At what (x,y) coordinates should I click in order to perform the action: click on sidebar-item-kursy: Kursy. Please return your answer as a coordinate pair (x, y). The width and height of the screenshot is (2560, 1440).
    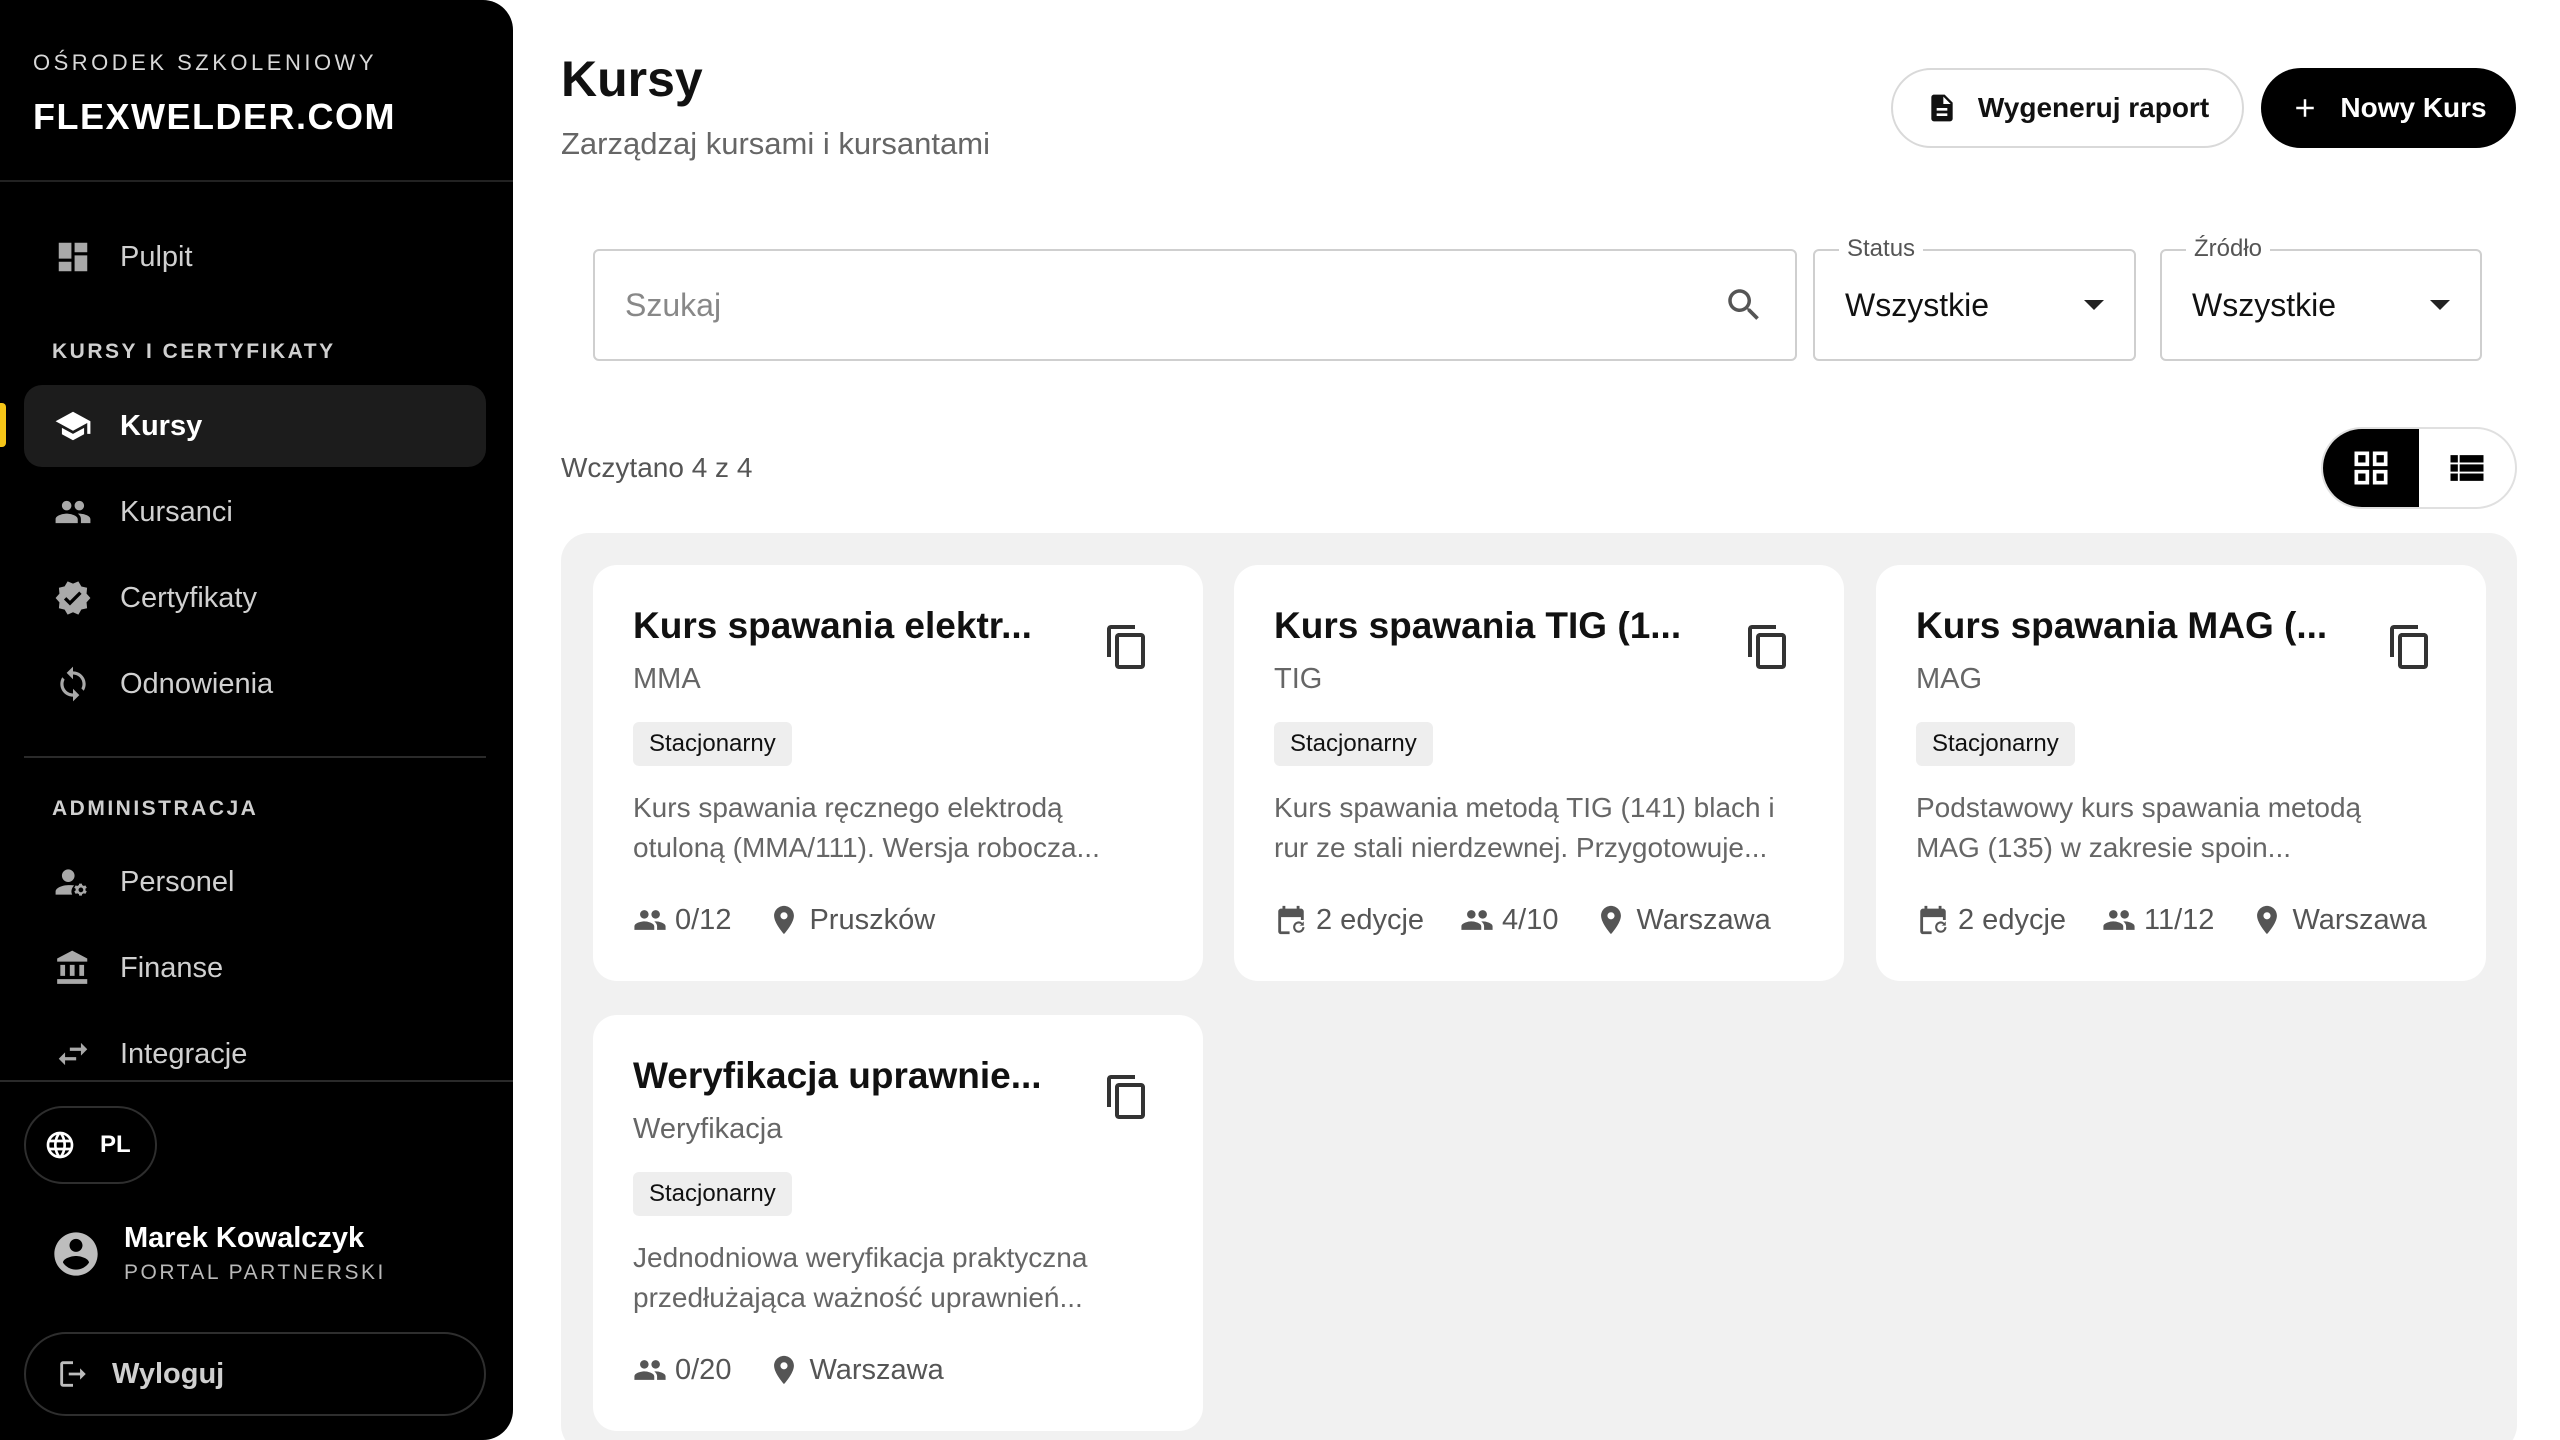
    Looking at the image, I should click on (255, 426).